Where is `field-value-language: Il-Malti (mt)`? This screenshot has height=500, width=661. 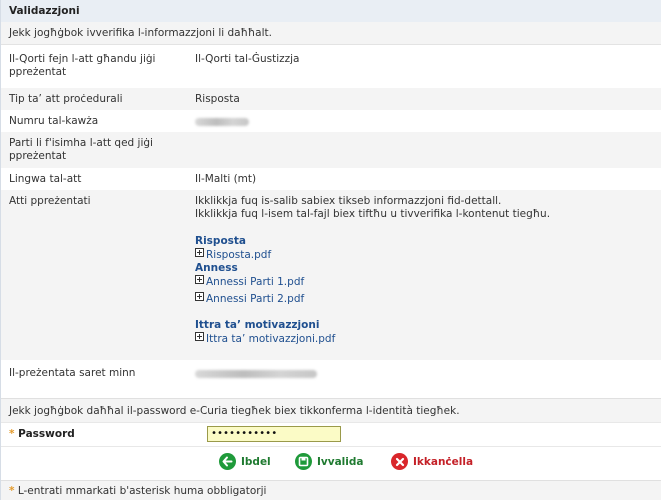 field-value-language: Il-Malti (mt) is located at coordinates (226, 179).